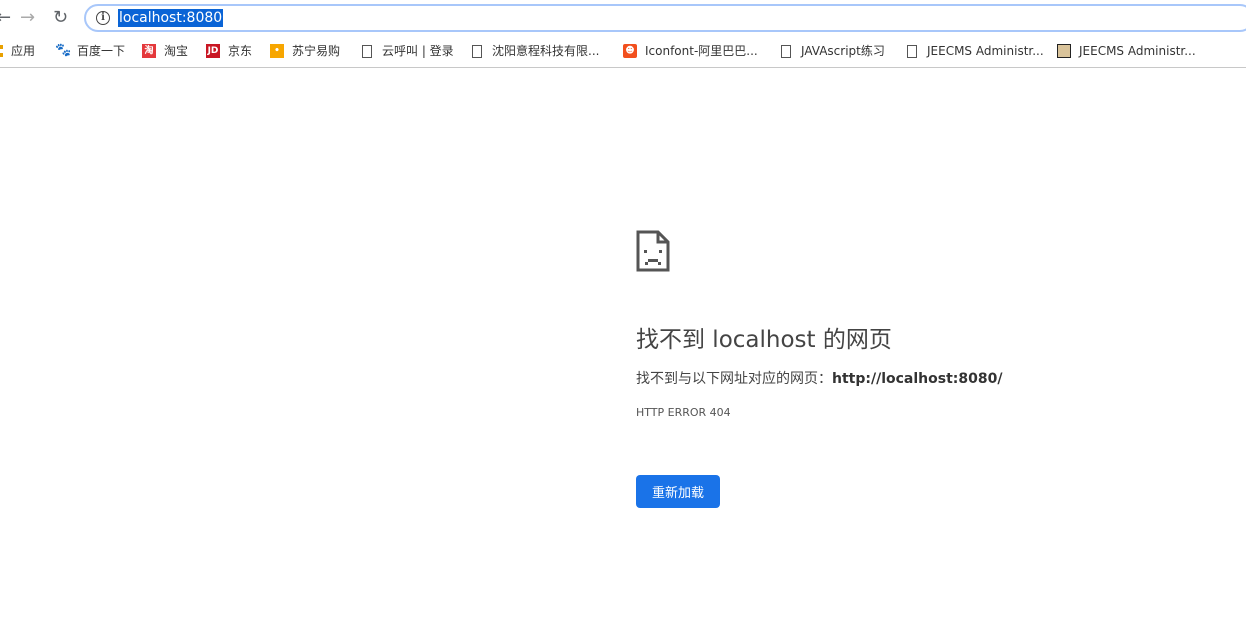  Describe the element at coordinates (60, 18) in the screenshot. I see `reload-icon: ↻` at that location.